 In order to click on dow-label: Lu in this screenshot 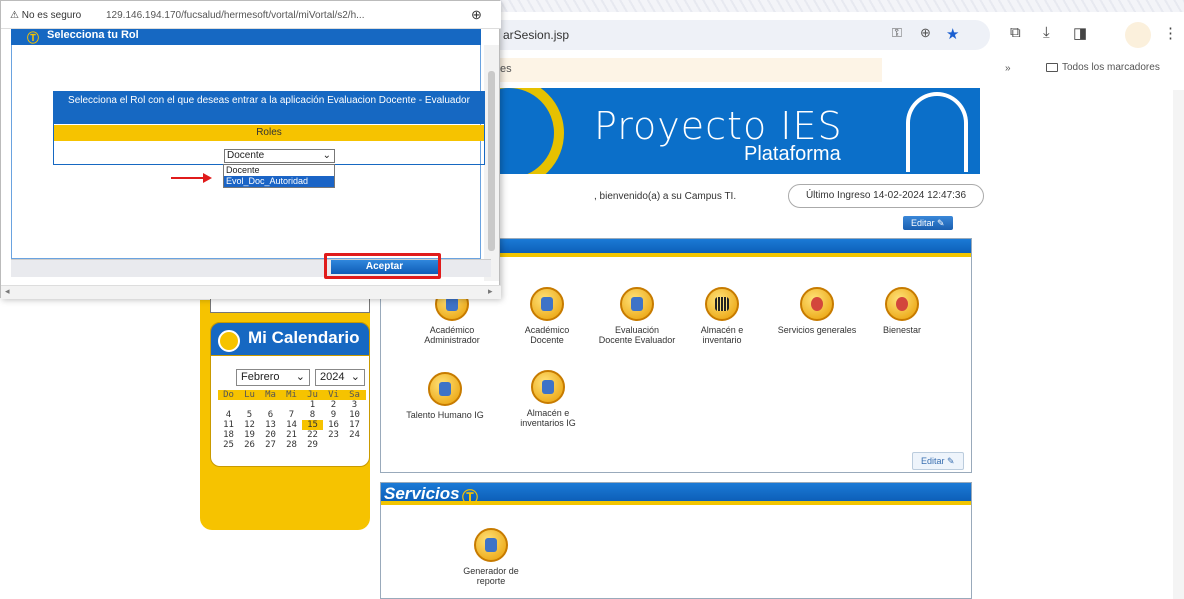, I will do `click(249, 395)`.